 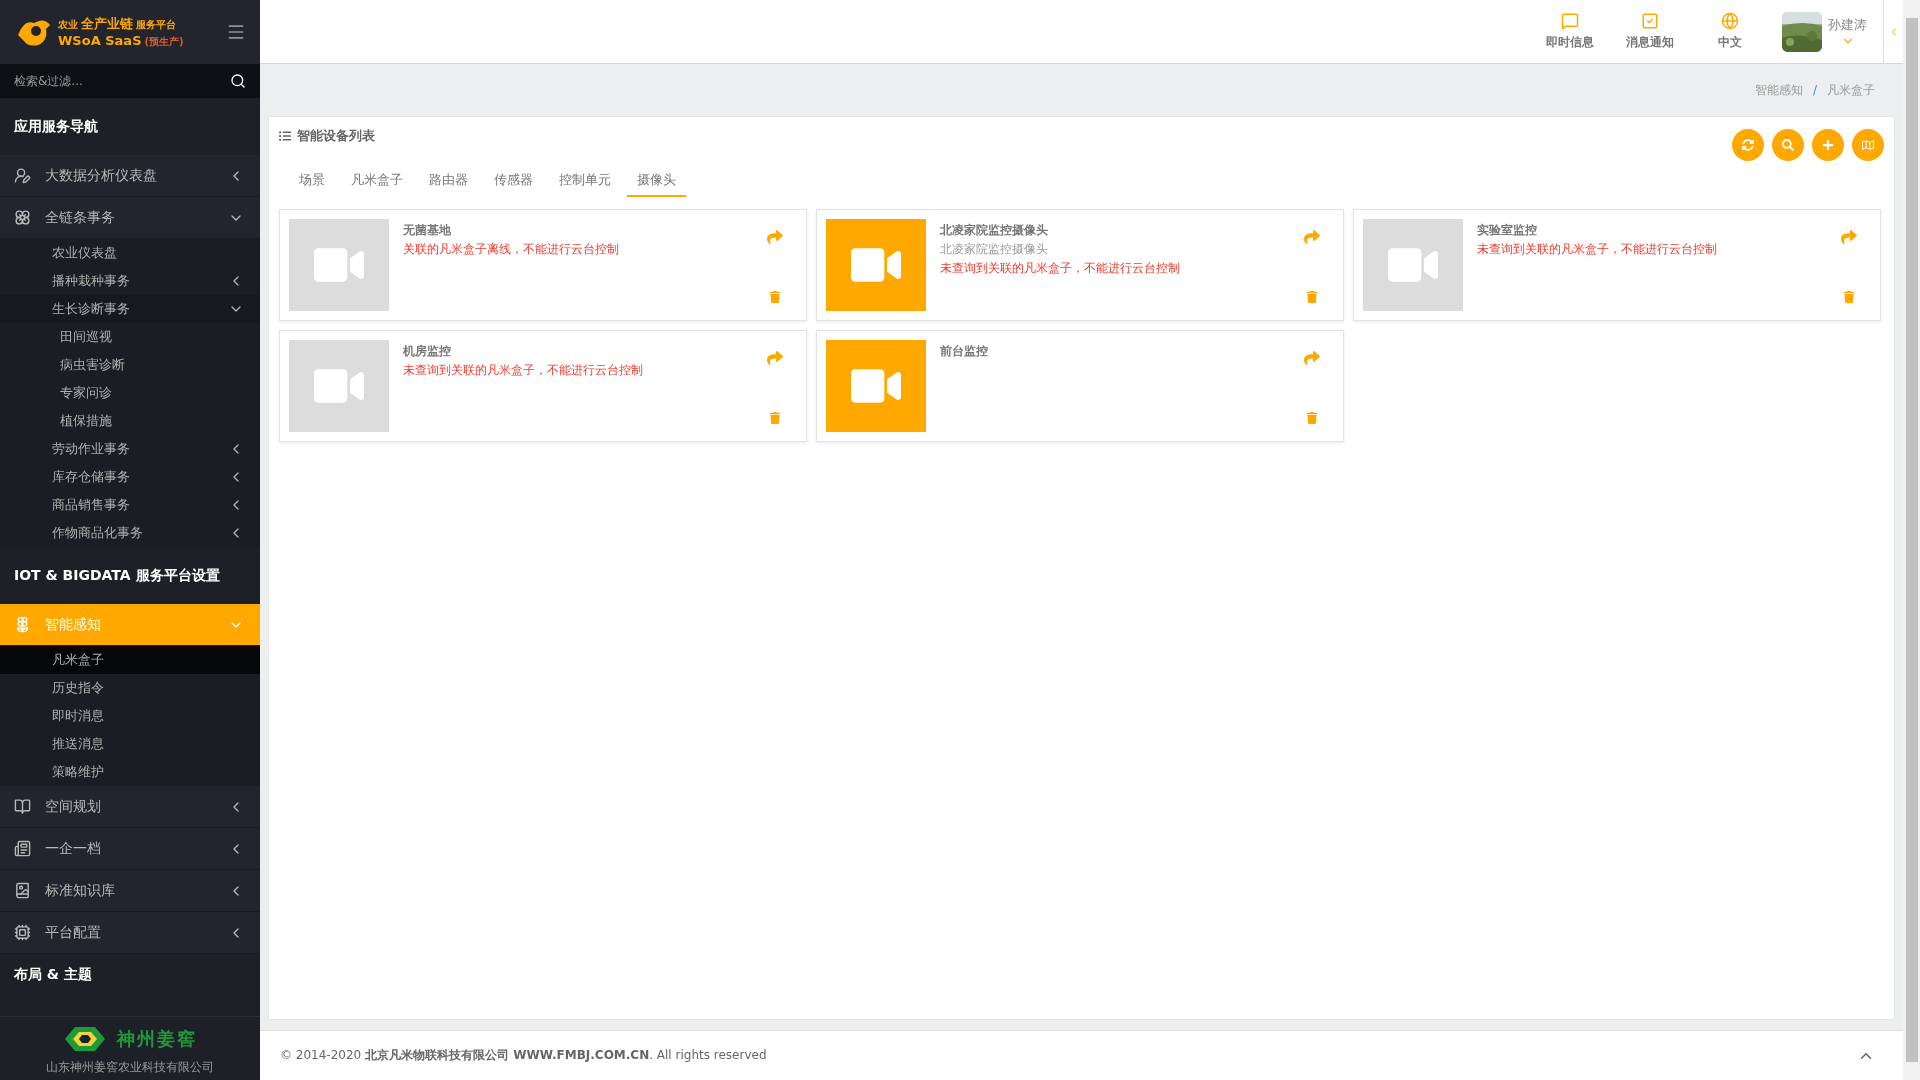 I want to click on panel-title: 智能设备列表, so click(x=336, y=136).